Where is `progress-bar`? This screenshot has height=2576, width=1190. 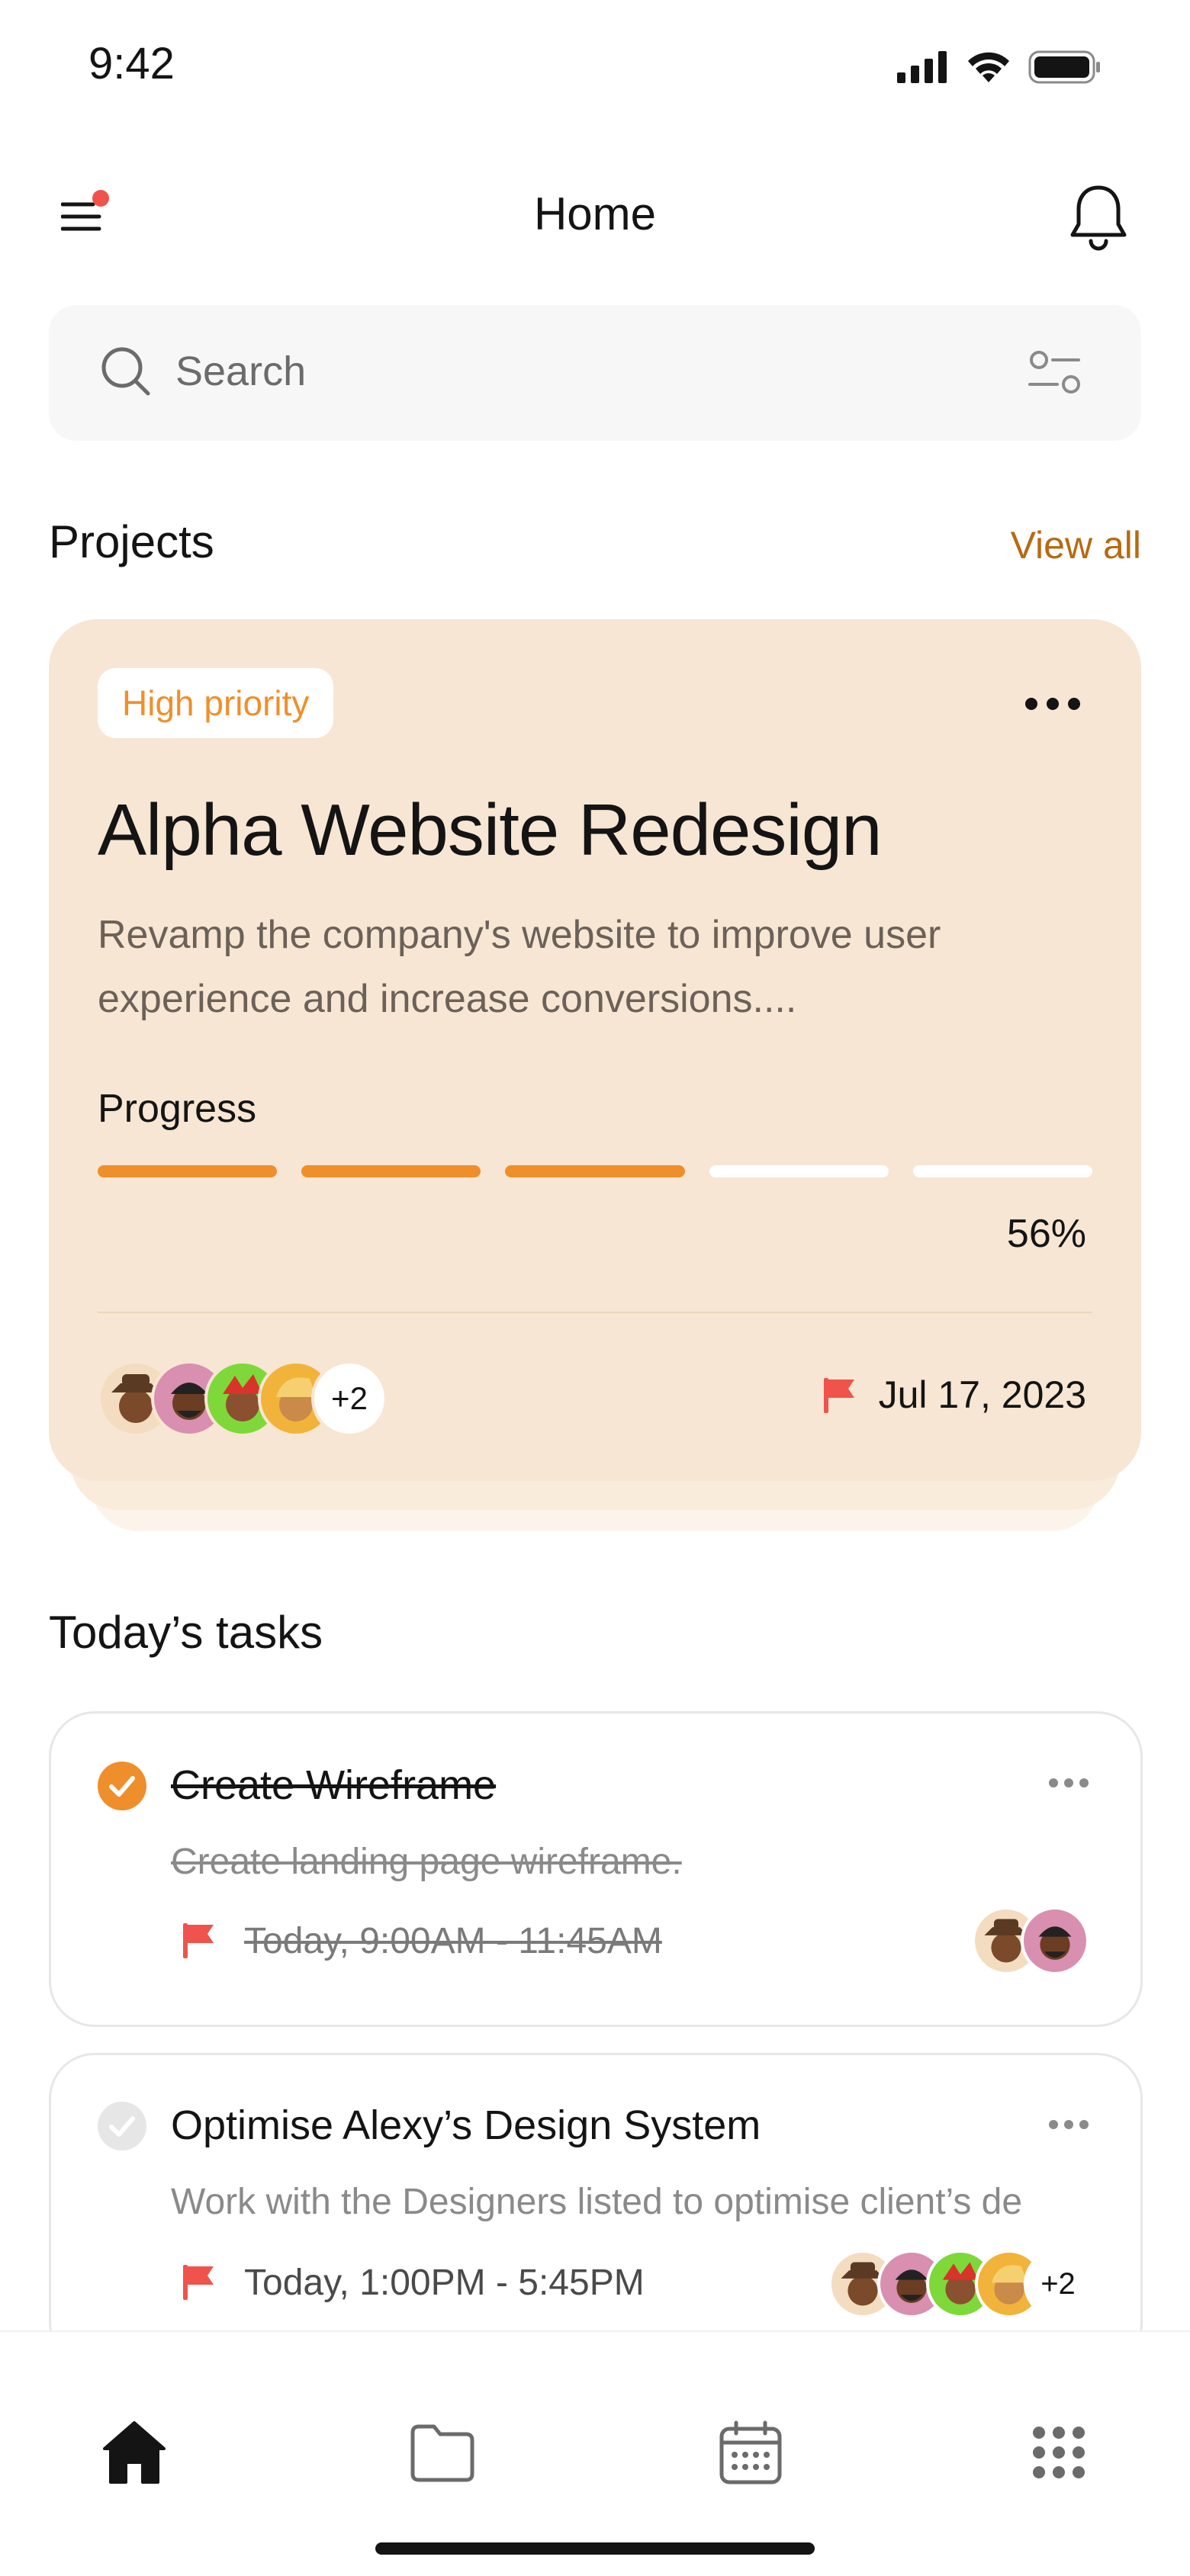
progress-bar is located at coordinates (595, 1171).